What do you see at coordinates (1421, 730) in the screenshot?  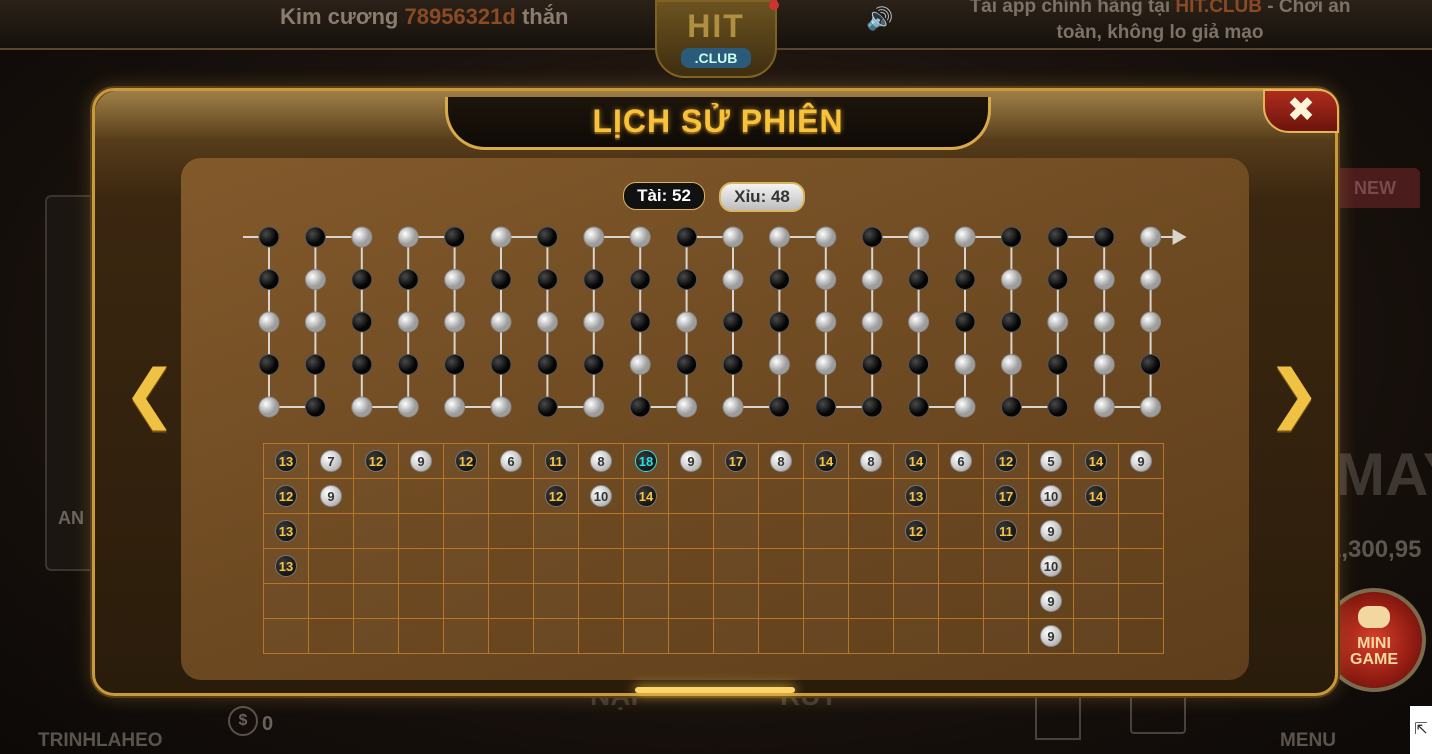 I see `collapse-icon: ⇱` at bounding box center [1421, 730].